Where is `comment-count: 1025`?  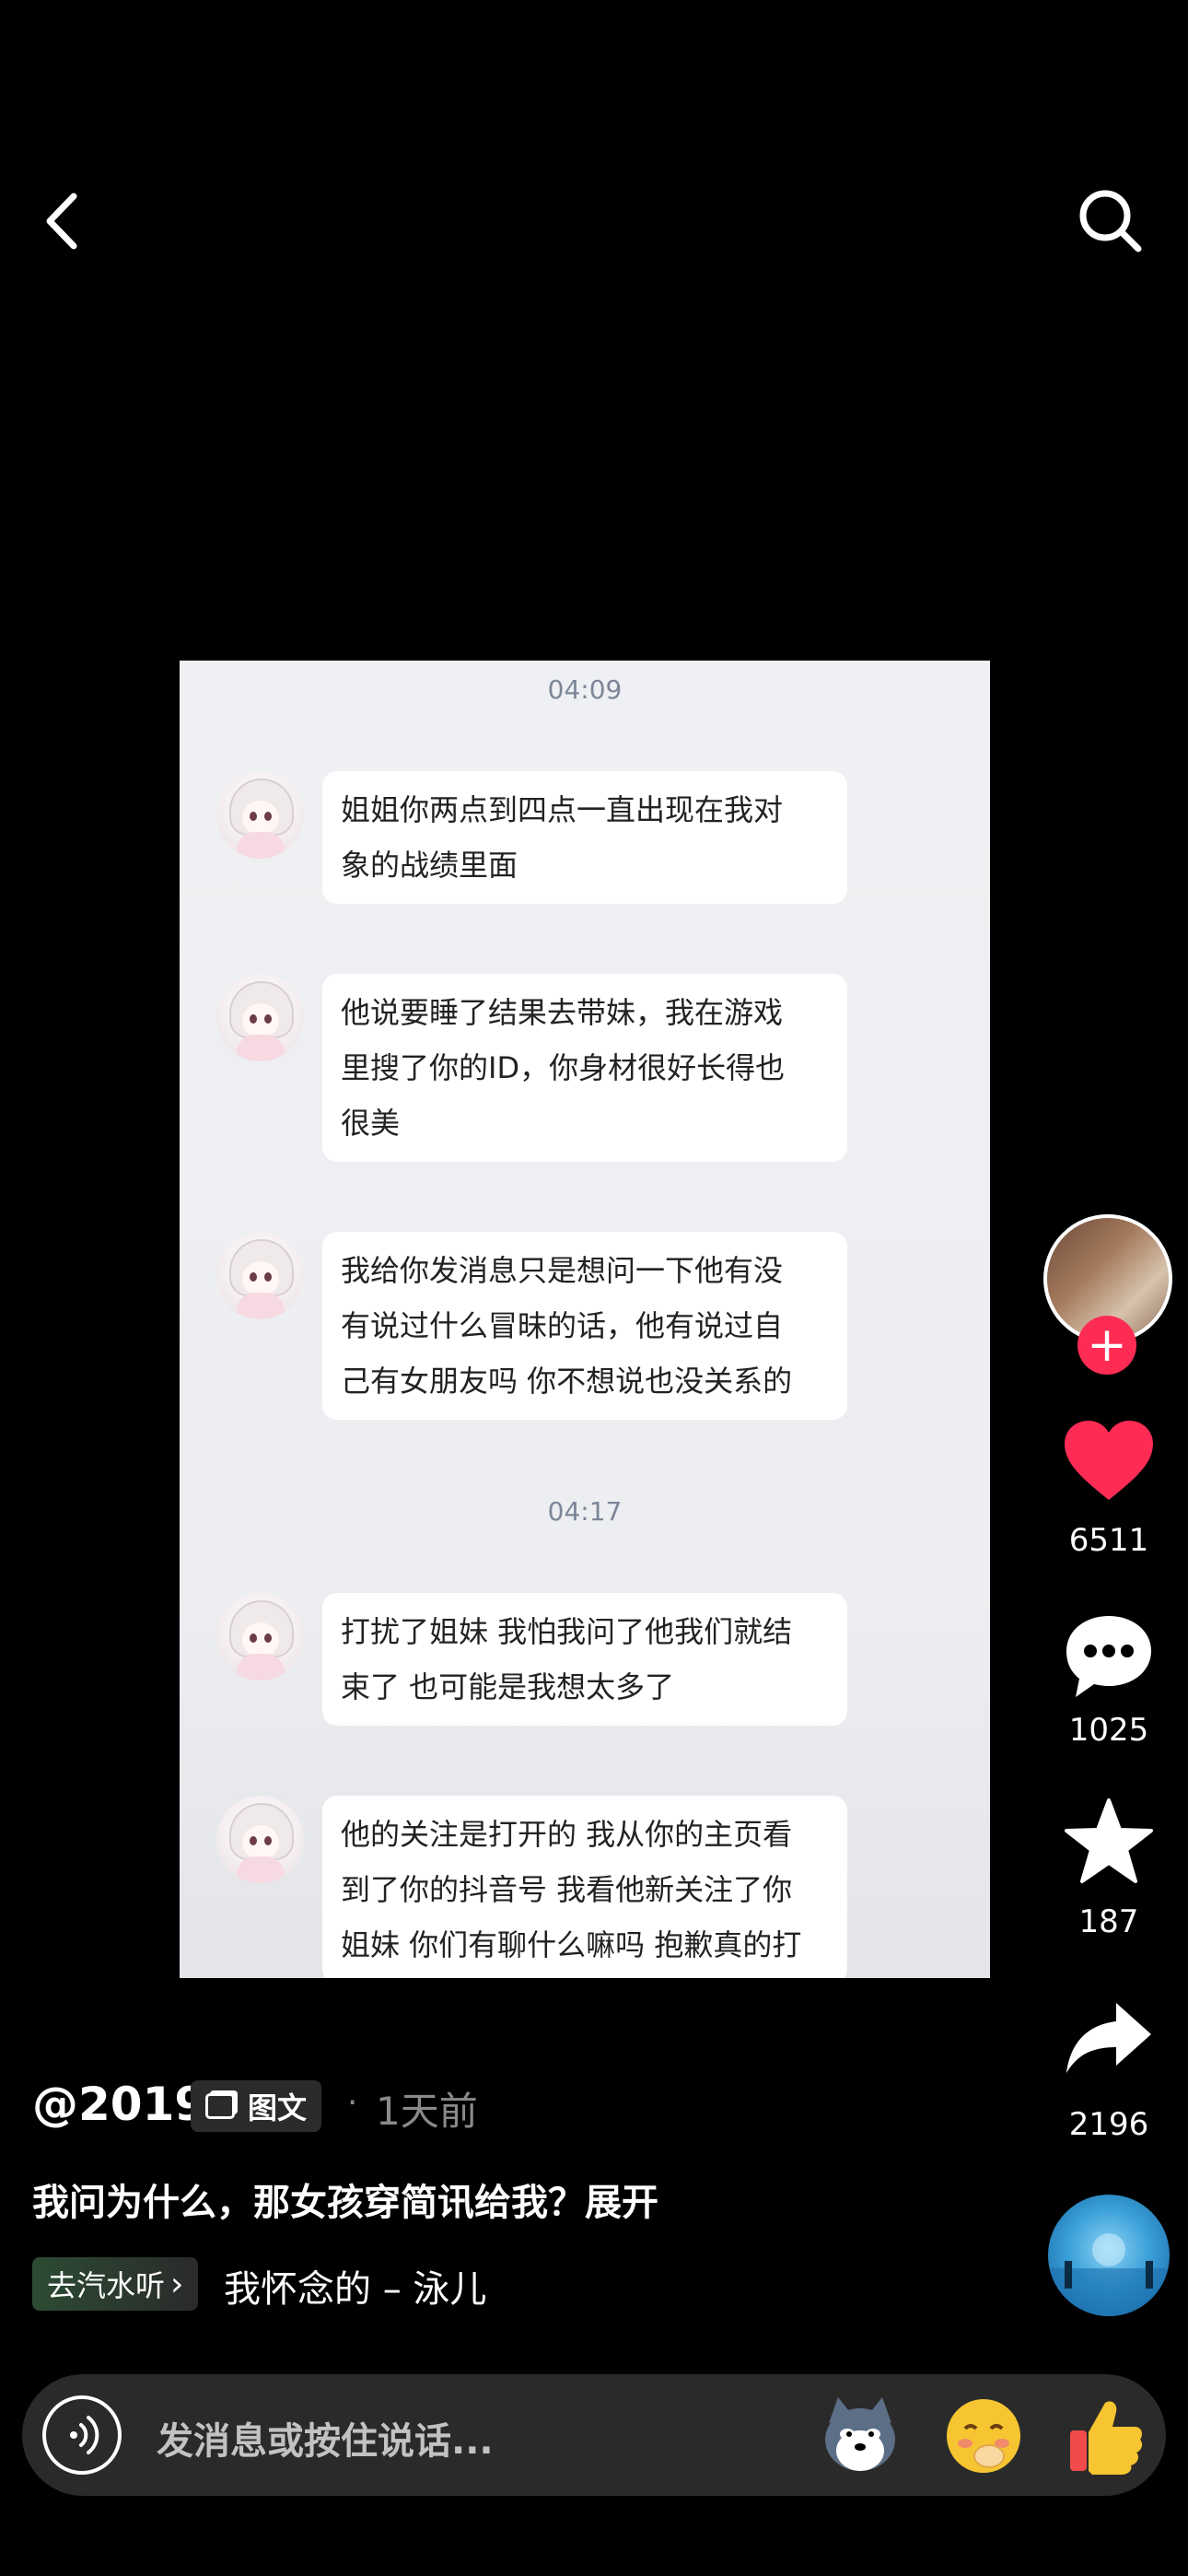 comment-count: 1025 is located at coordinates (1108, 1730).